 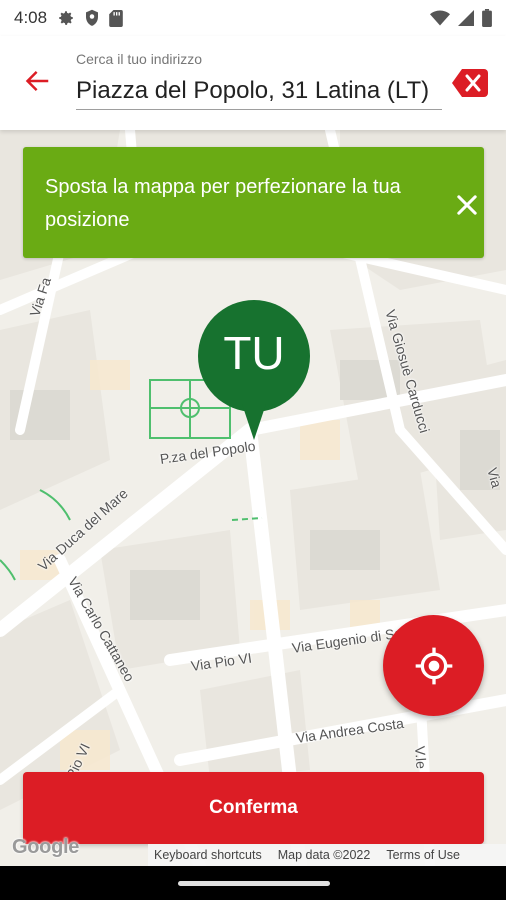 I want to click on address-search-input, so click(x=259, y=91).